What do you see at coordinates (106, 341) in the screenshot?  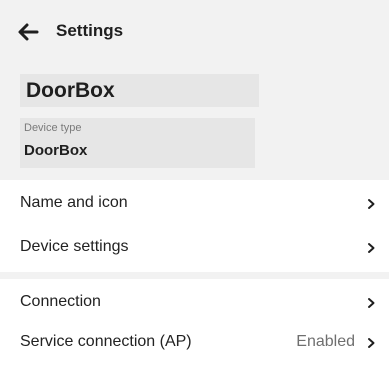 I see `menu-item-label: Service connection (AP)` at bounding box center [106, 341].